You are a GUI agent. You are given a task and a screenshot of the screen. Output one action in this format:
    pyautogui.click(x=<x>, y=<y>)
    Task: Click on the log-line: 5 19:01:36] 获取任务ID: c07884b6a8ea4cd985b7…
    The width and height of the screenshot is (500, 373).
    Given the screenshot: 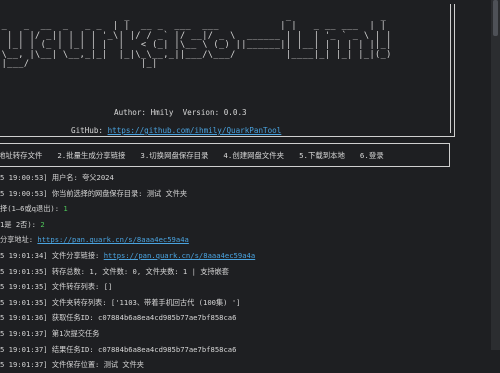 What is the action you would take?
    pyautogui.click(x=240, y=318)
    